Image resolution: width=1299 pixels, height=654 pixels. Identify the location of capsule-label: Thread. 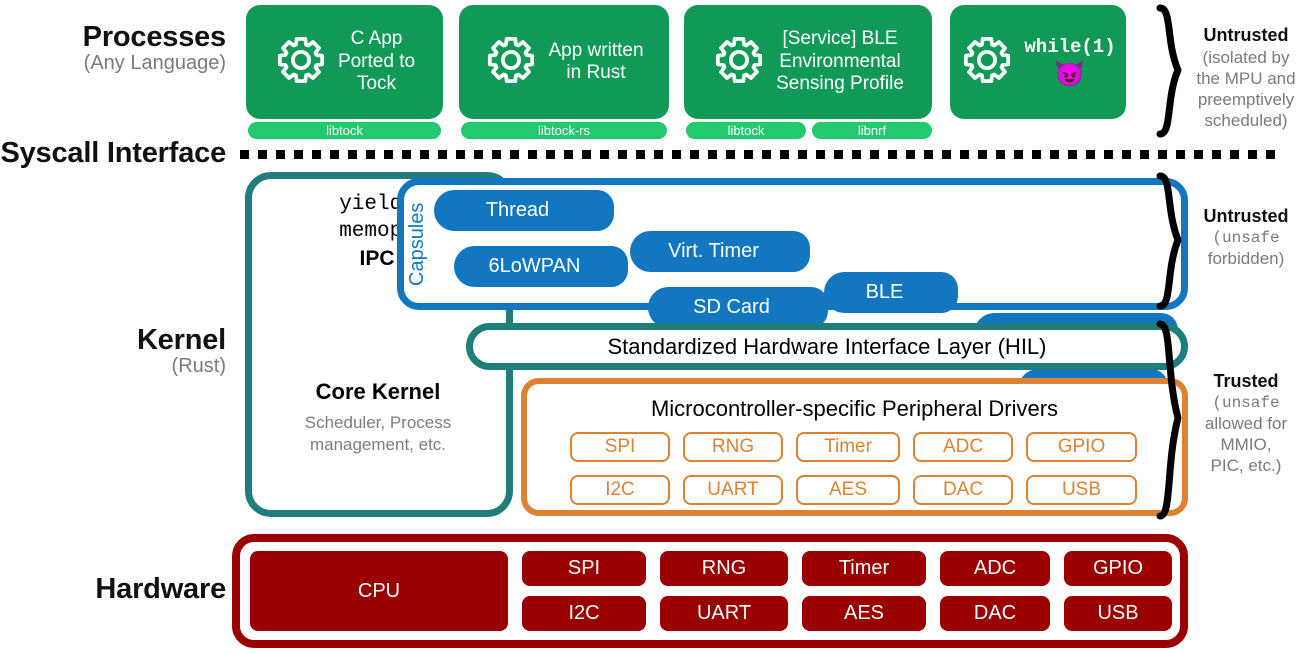
(517, 210).